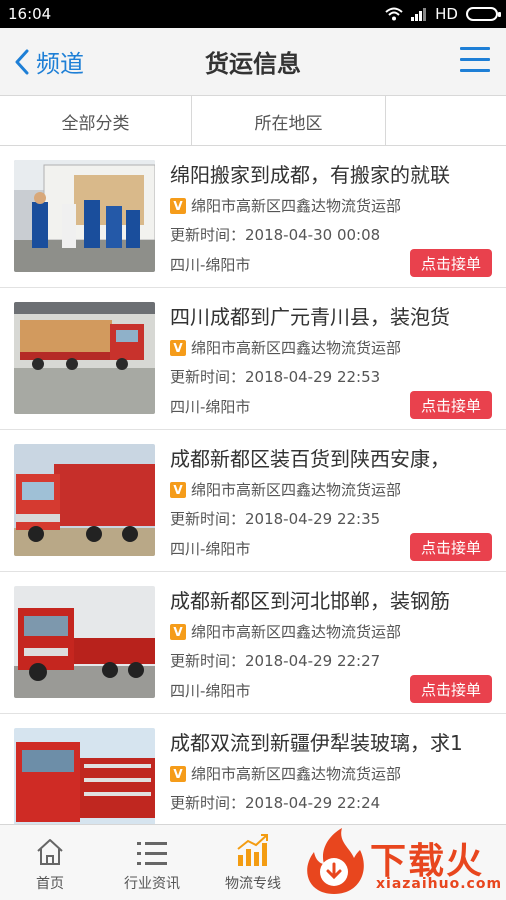 Image resolution: width=506 pixels, height=900 pixels. What do you see at coordinates (152, 853) in the screenshot?
I see `list-icon` at bounding box center [152, 853].